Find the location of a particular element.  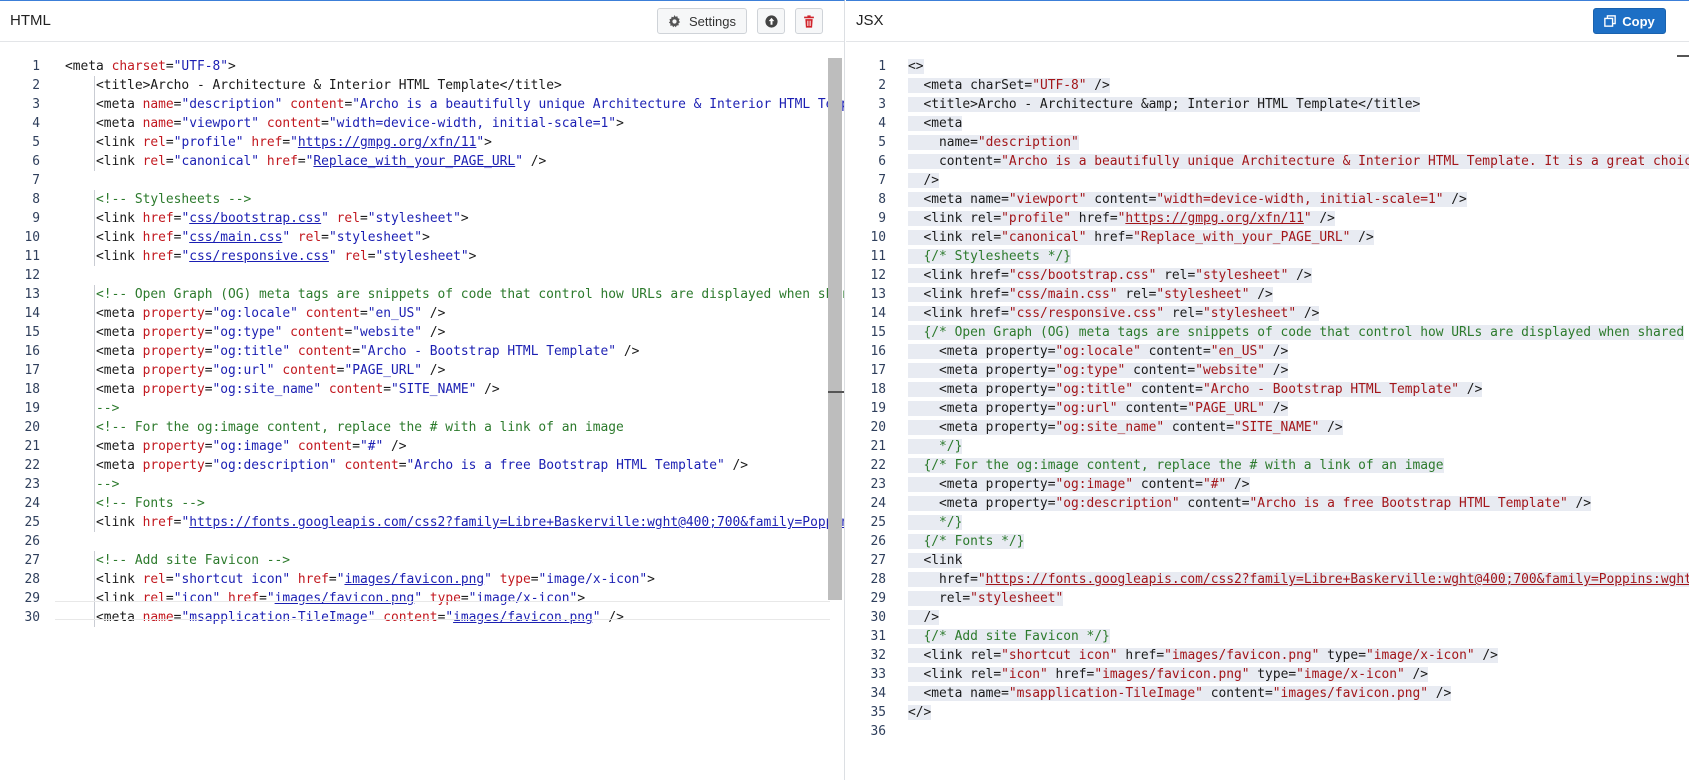

code-text: <link is located at coordinates (935, 560).